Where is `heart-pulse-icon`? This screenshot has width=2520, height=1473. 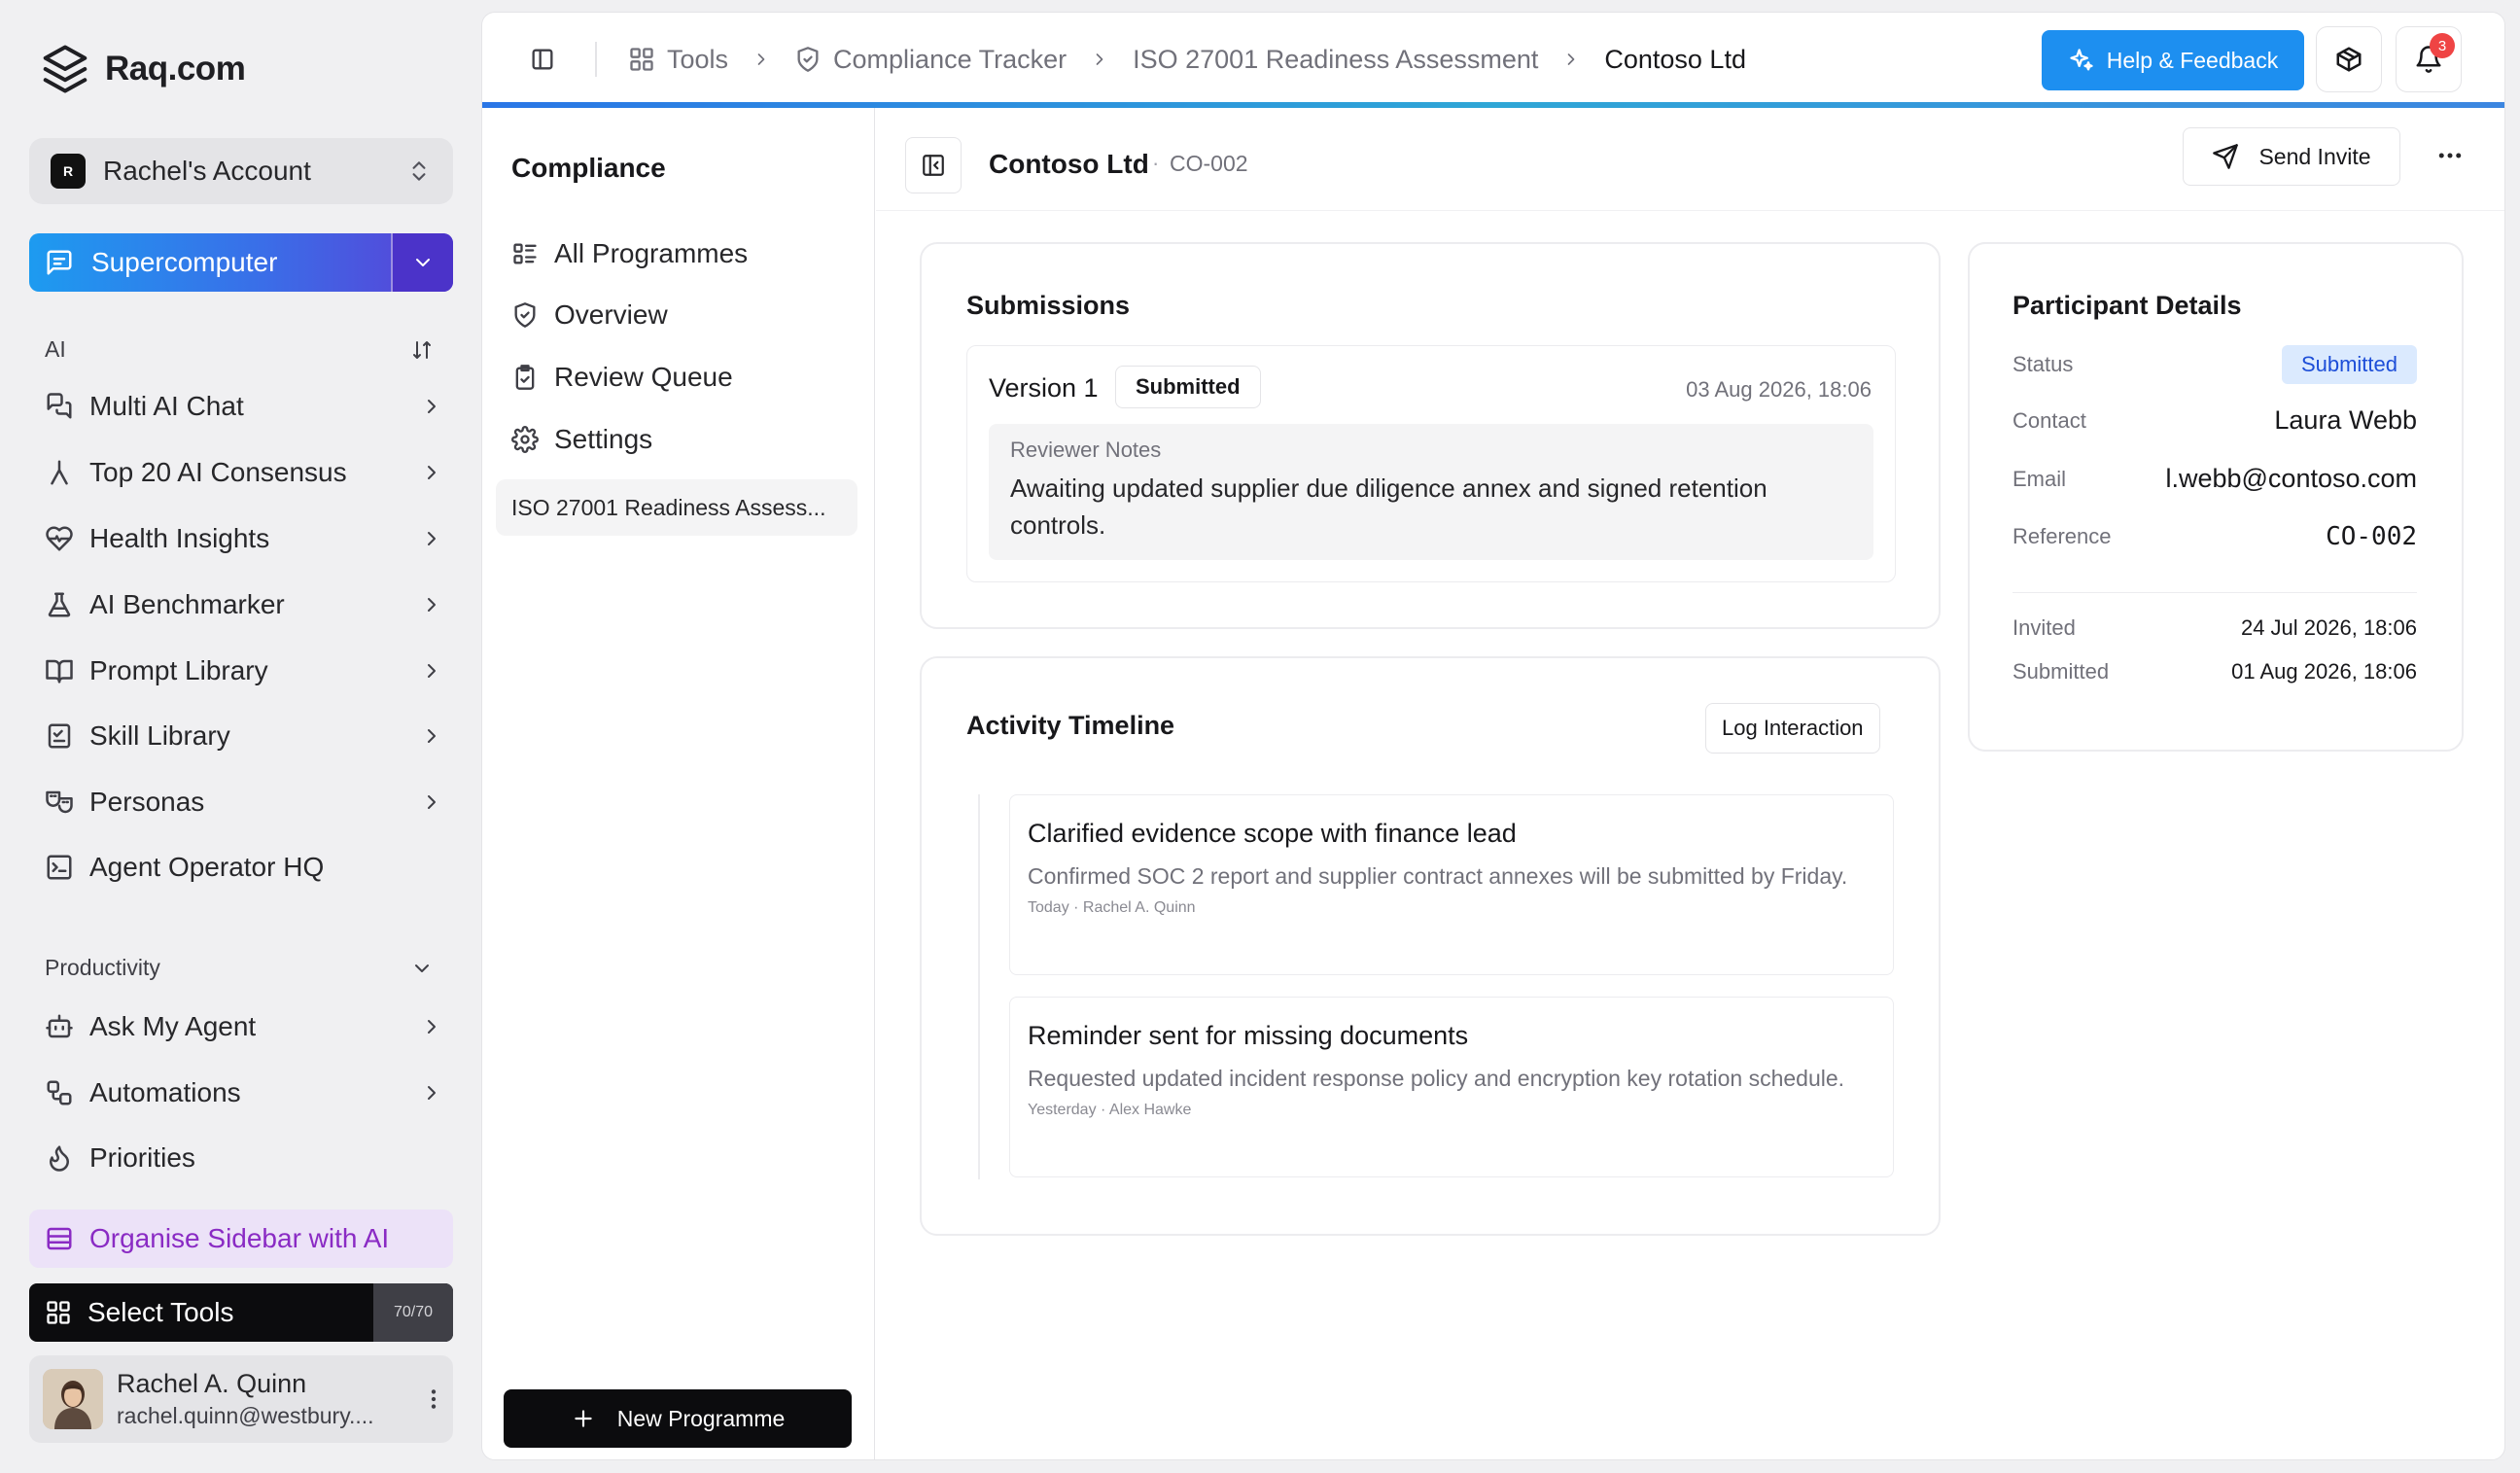 heart-pulse-icon is located at coordinates (59, 538).